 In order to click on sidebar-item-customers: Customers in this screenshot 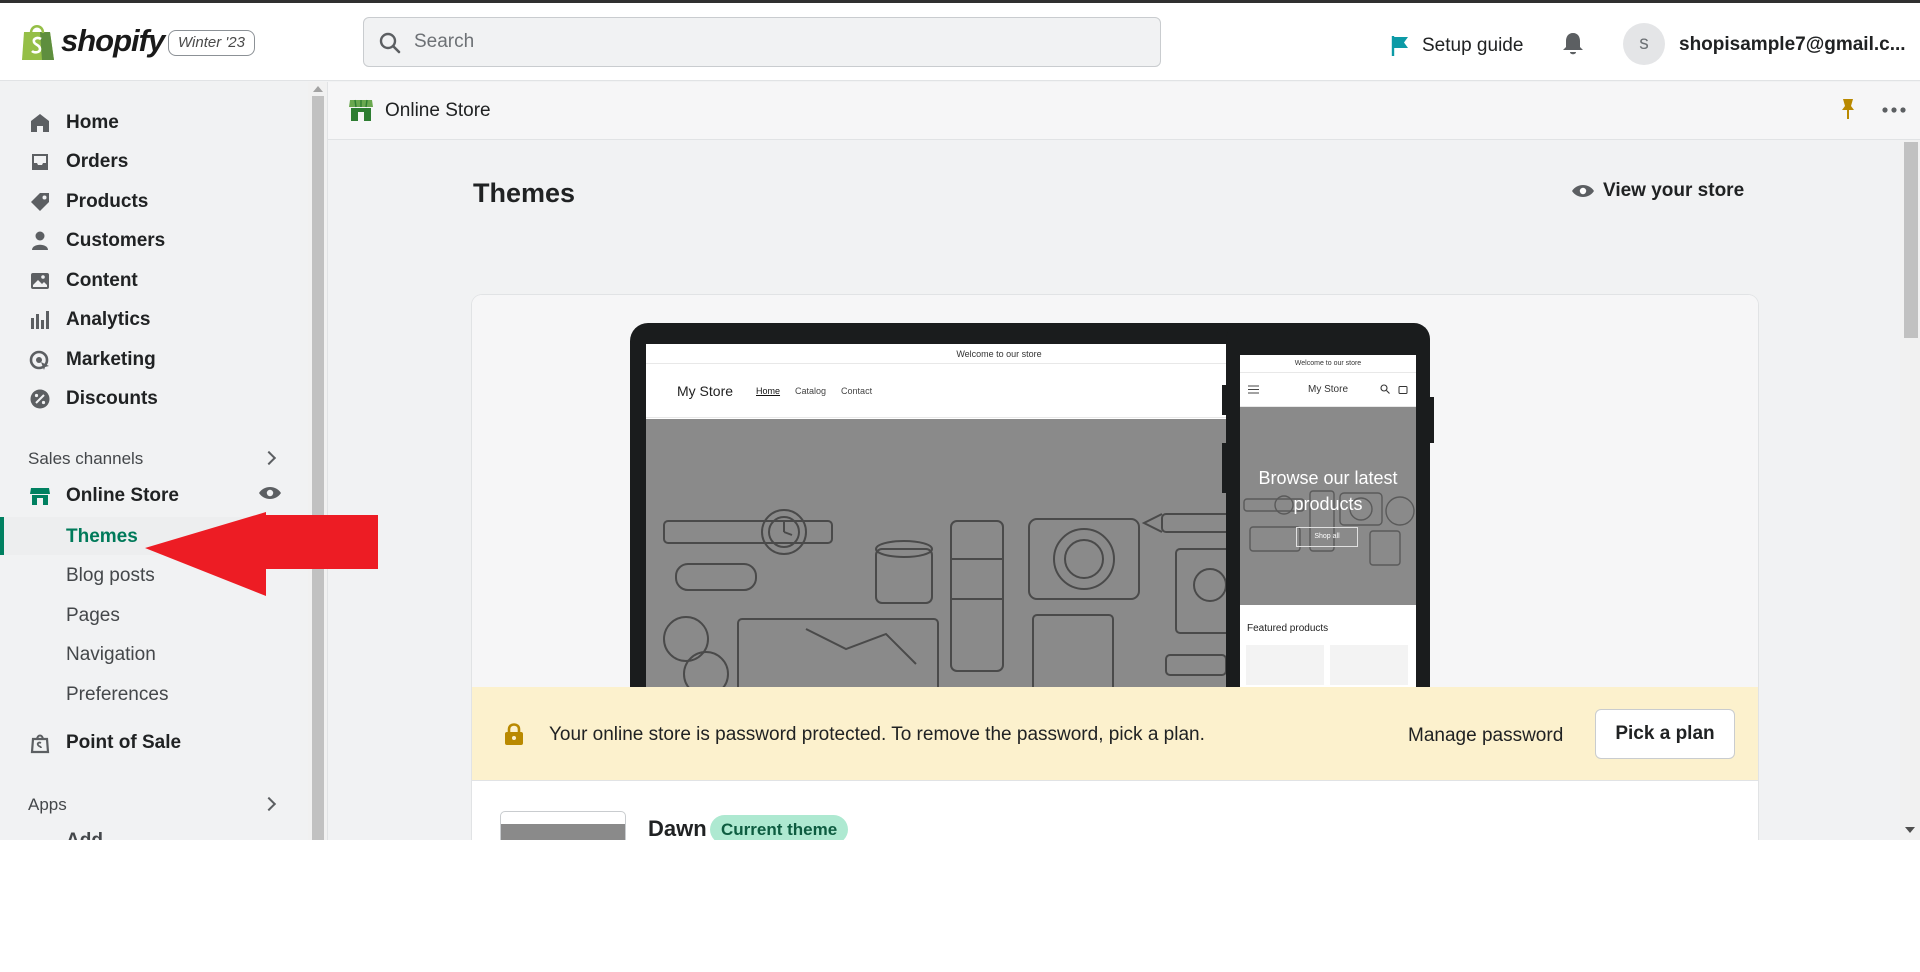, I will do `click(150, 240)`.